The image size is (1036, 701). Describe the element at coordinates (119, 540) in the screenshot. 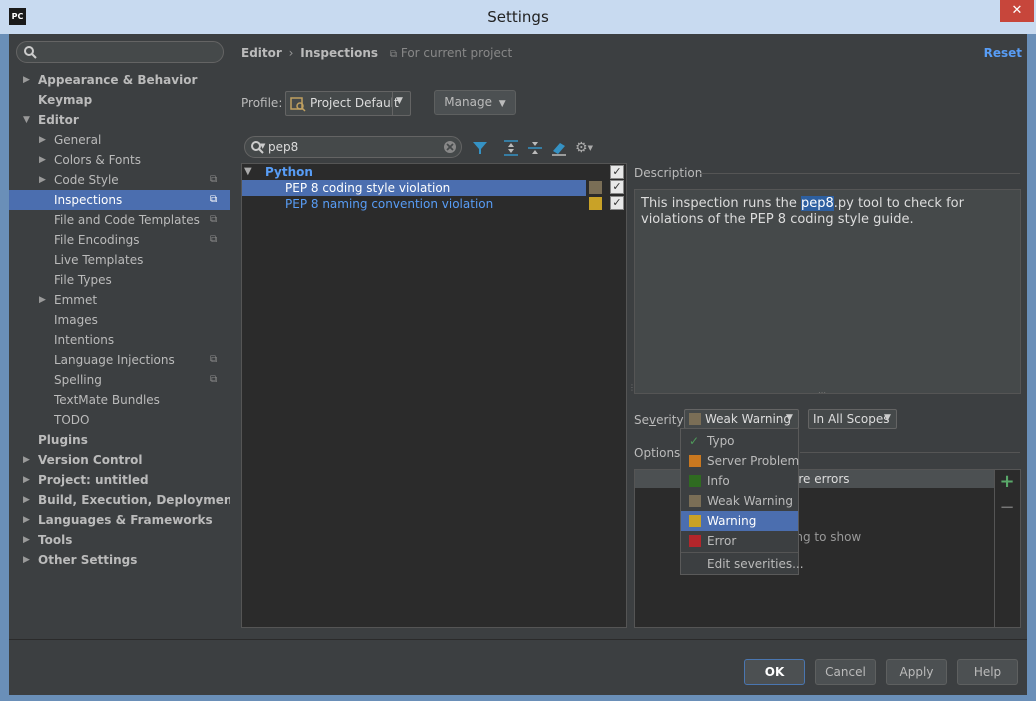

I see `sidebar-item-tools: ▶ Tools` at that location.